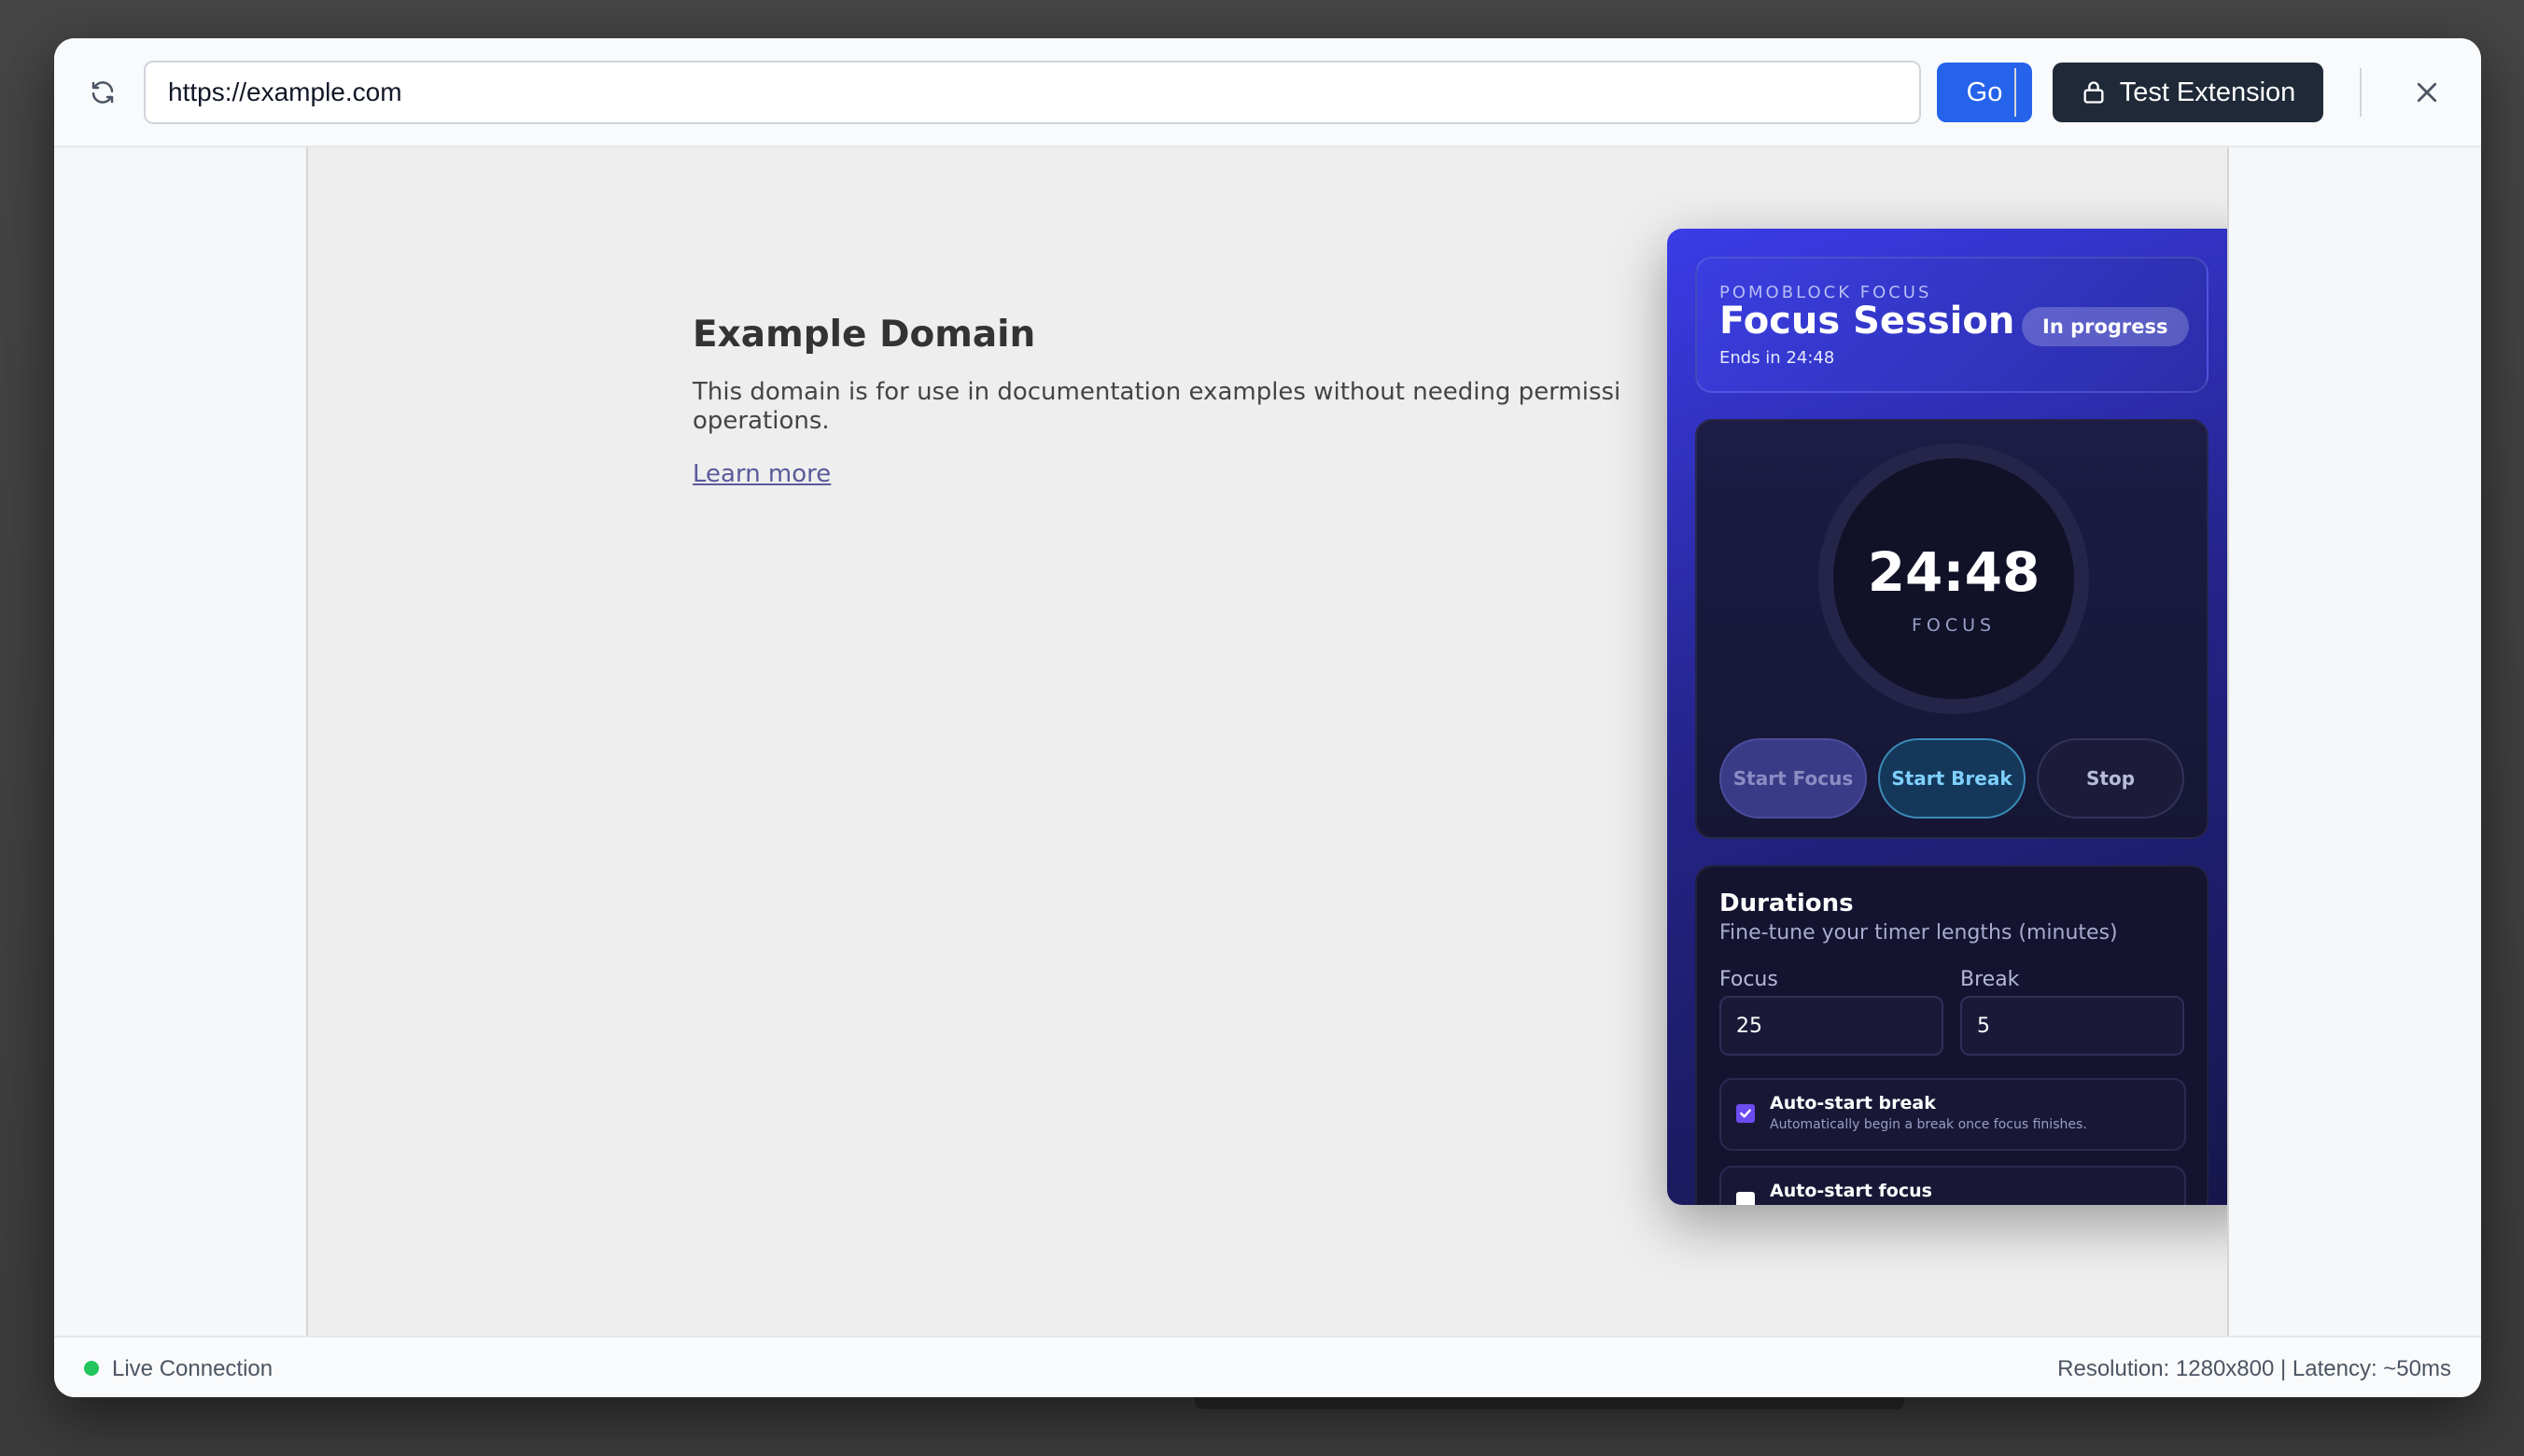  What do you see at coordinates (1777, 358) in the screenshot?
I see `popup-subtitle: Ends in 24:48` at bounding box center [1777, 358].